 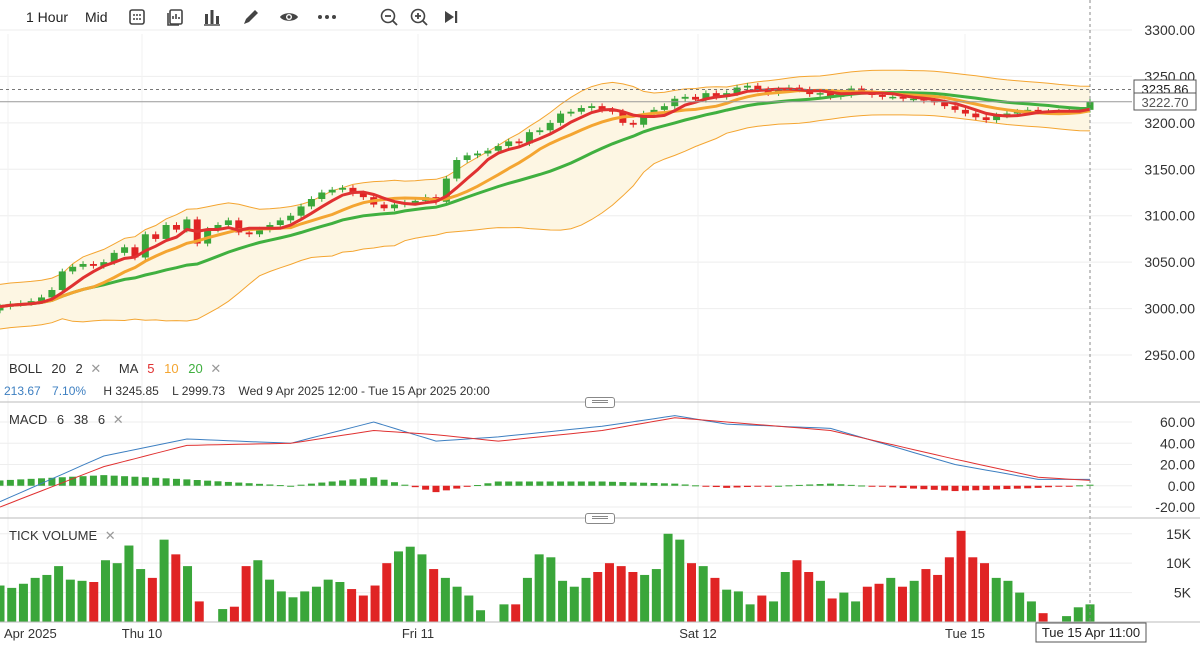 I want to click on band-width: 213.67, so click(x=22, y=391).